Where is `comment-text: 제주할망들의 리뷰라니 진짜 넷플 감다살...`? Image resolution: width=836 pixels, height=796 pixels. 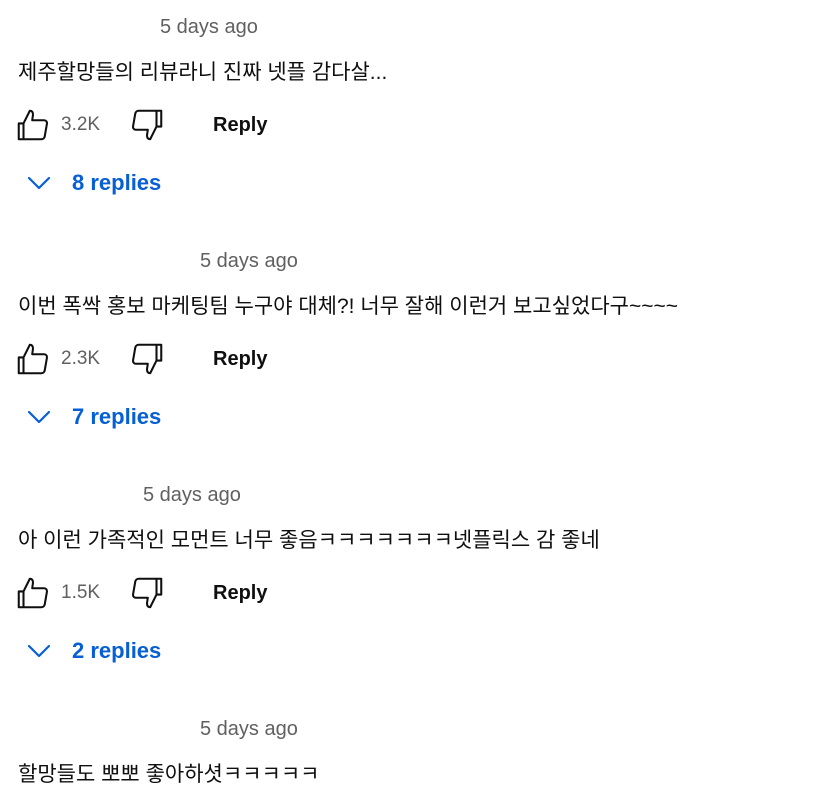 comment-text: 제주할망들의 리뷰라니 진짜 넷플 감다살... is located at coordinates (203, 72).